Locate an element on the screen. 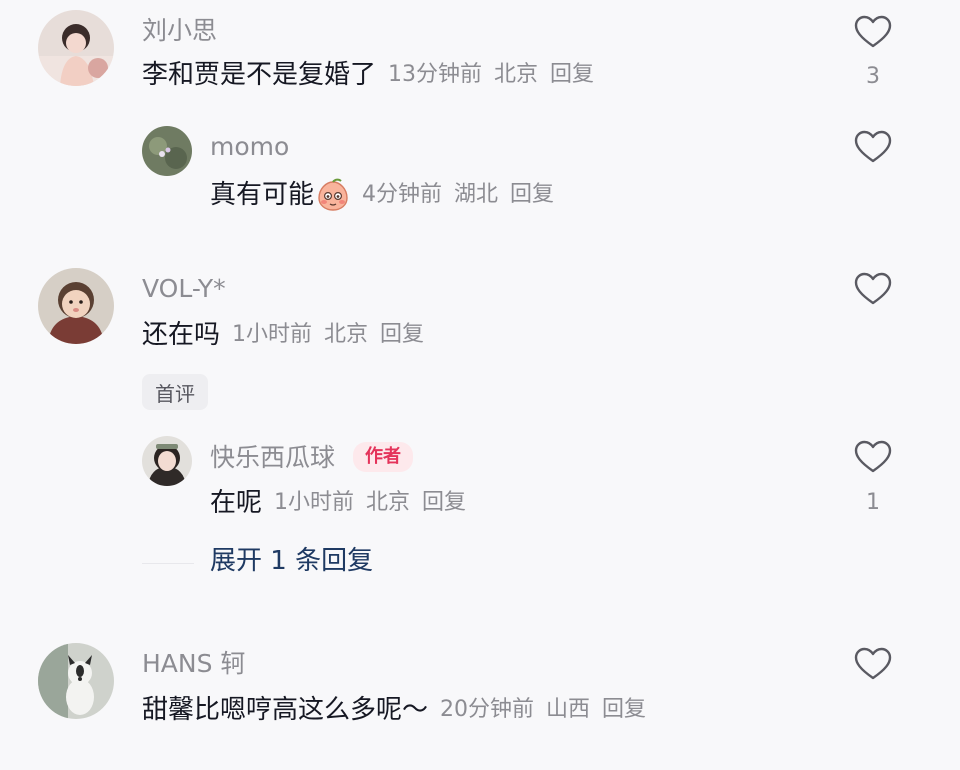 The width and height of the screenshot is (960, 770). like-count: 3 is located at coordinates (873, 76).